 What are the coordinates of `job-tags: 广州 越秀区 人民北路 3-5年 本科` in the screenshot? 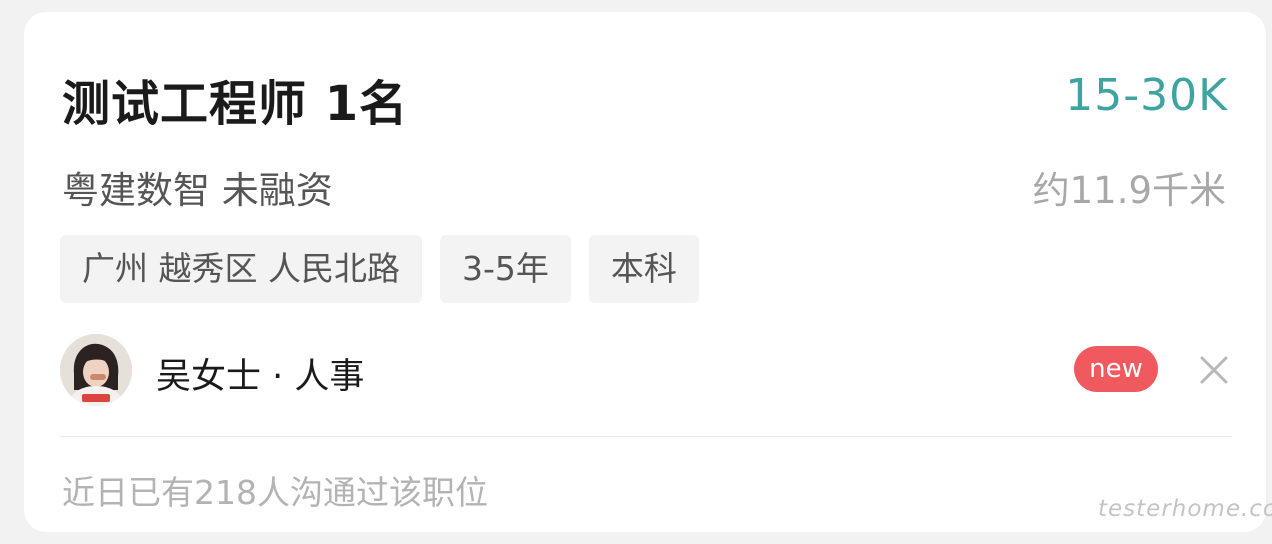 It's located at (379, 269).